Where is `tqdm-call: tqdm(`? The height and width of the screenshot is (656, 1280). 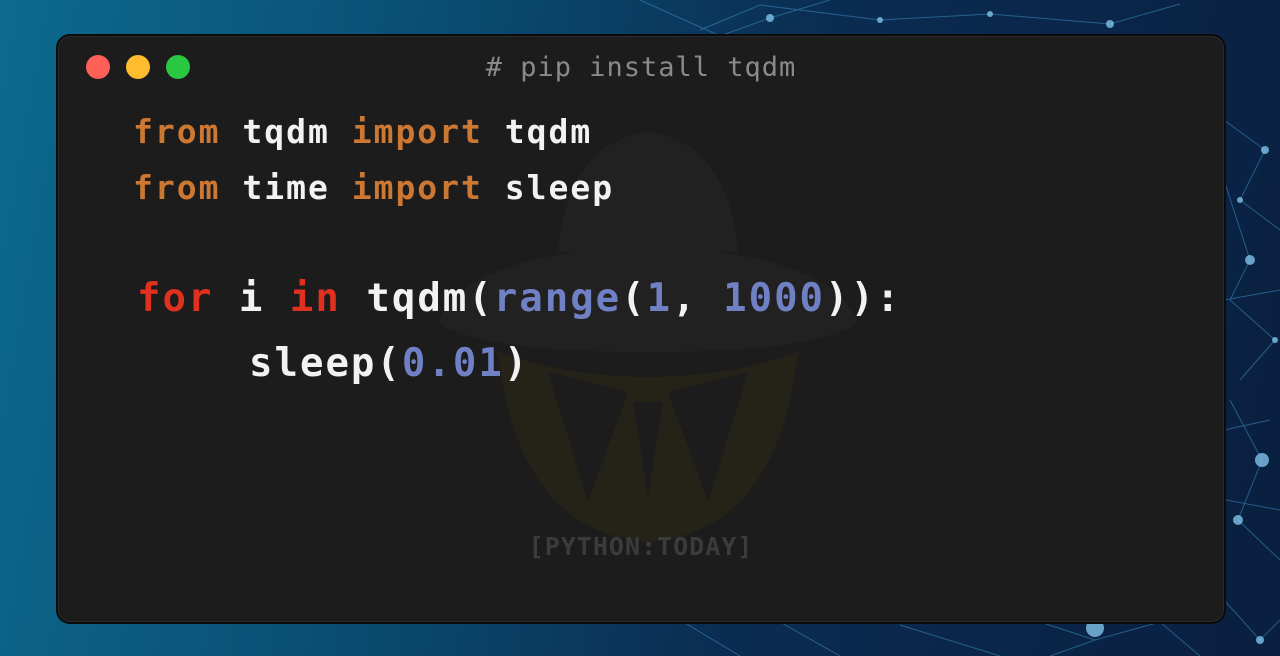
tqdm-call: tqdm( is located at coordinates (417, 298).